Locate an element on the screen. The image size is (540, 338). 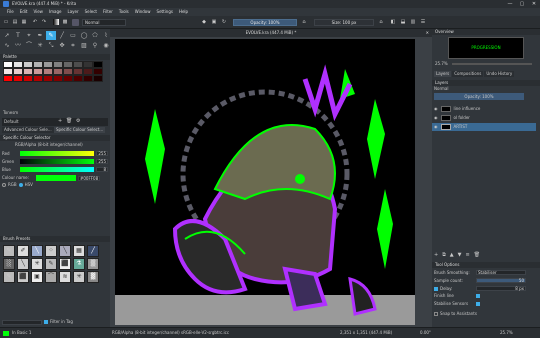
size-slider: Size: 100 px is located at coordinates (344, 22).